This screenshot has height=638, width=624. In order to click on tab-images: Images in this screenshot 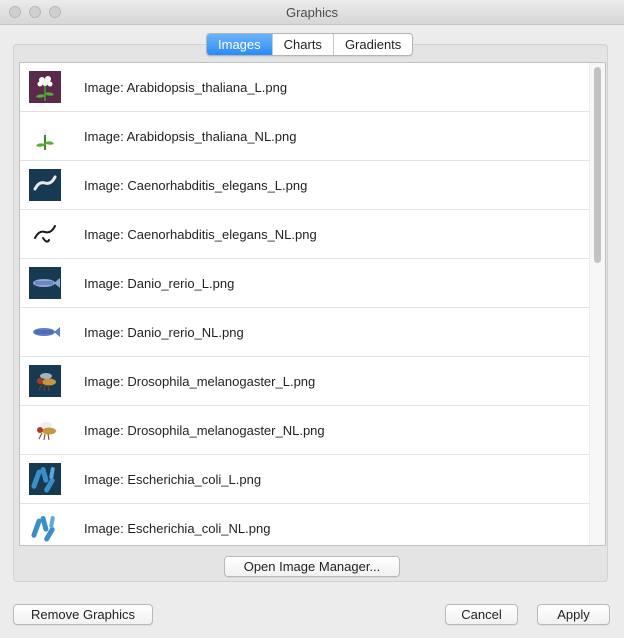, I will do `click(239, 44)`.